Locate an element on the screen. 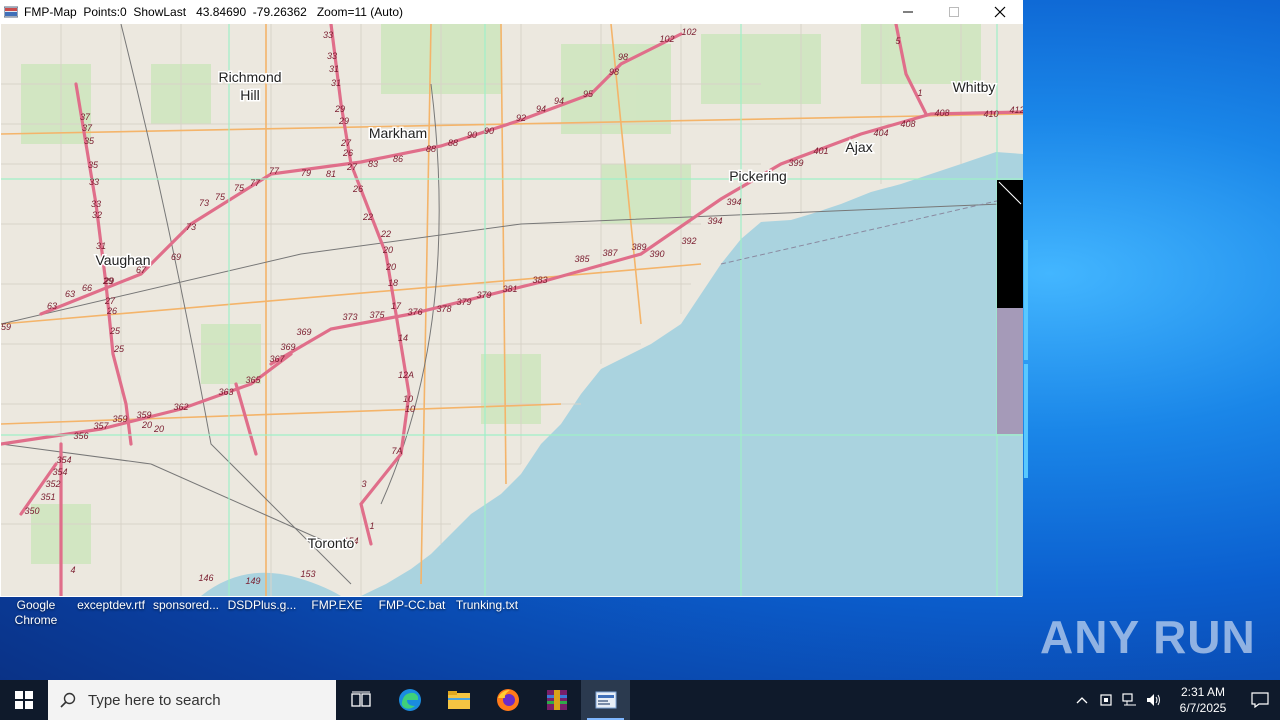 The image size is (1280, 720). road-number: 383 is located at coordinates (539, 280).